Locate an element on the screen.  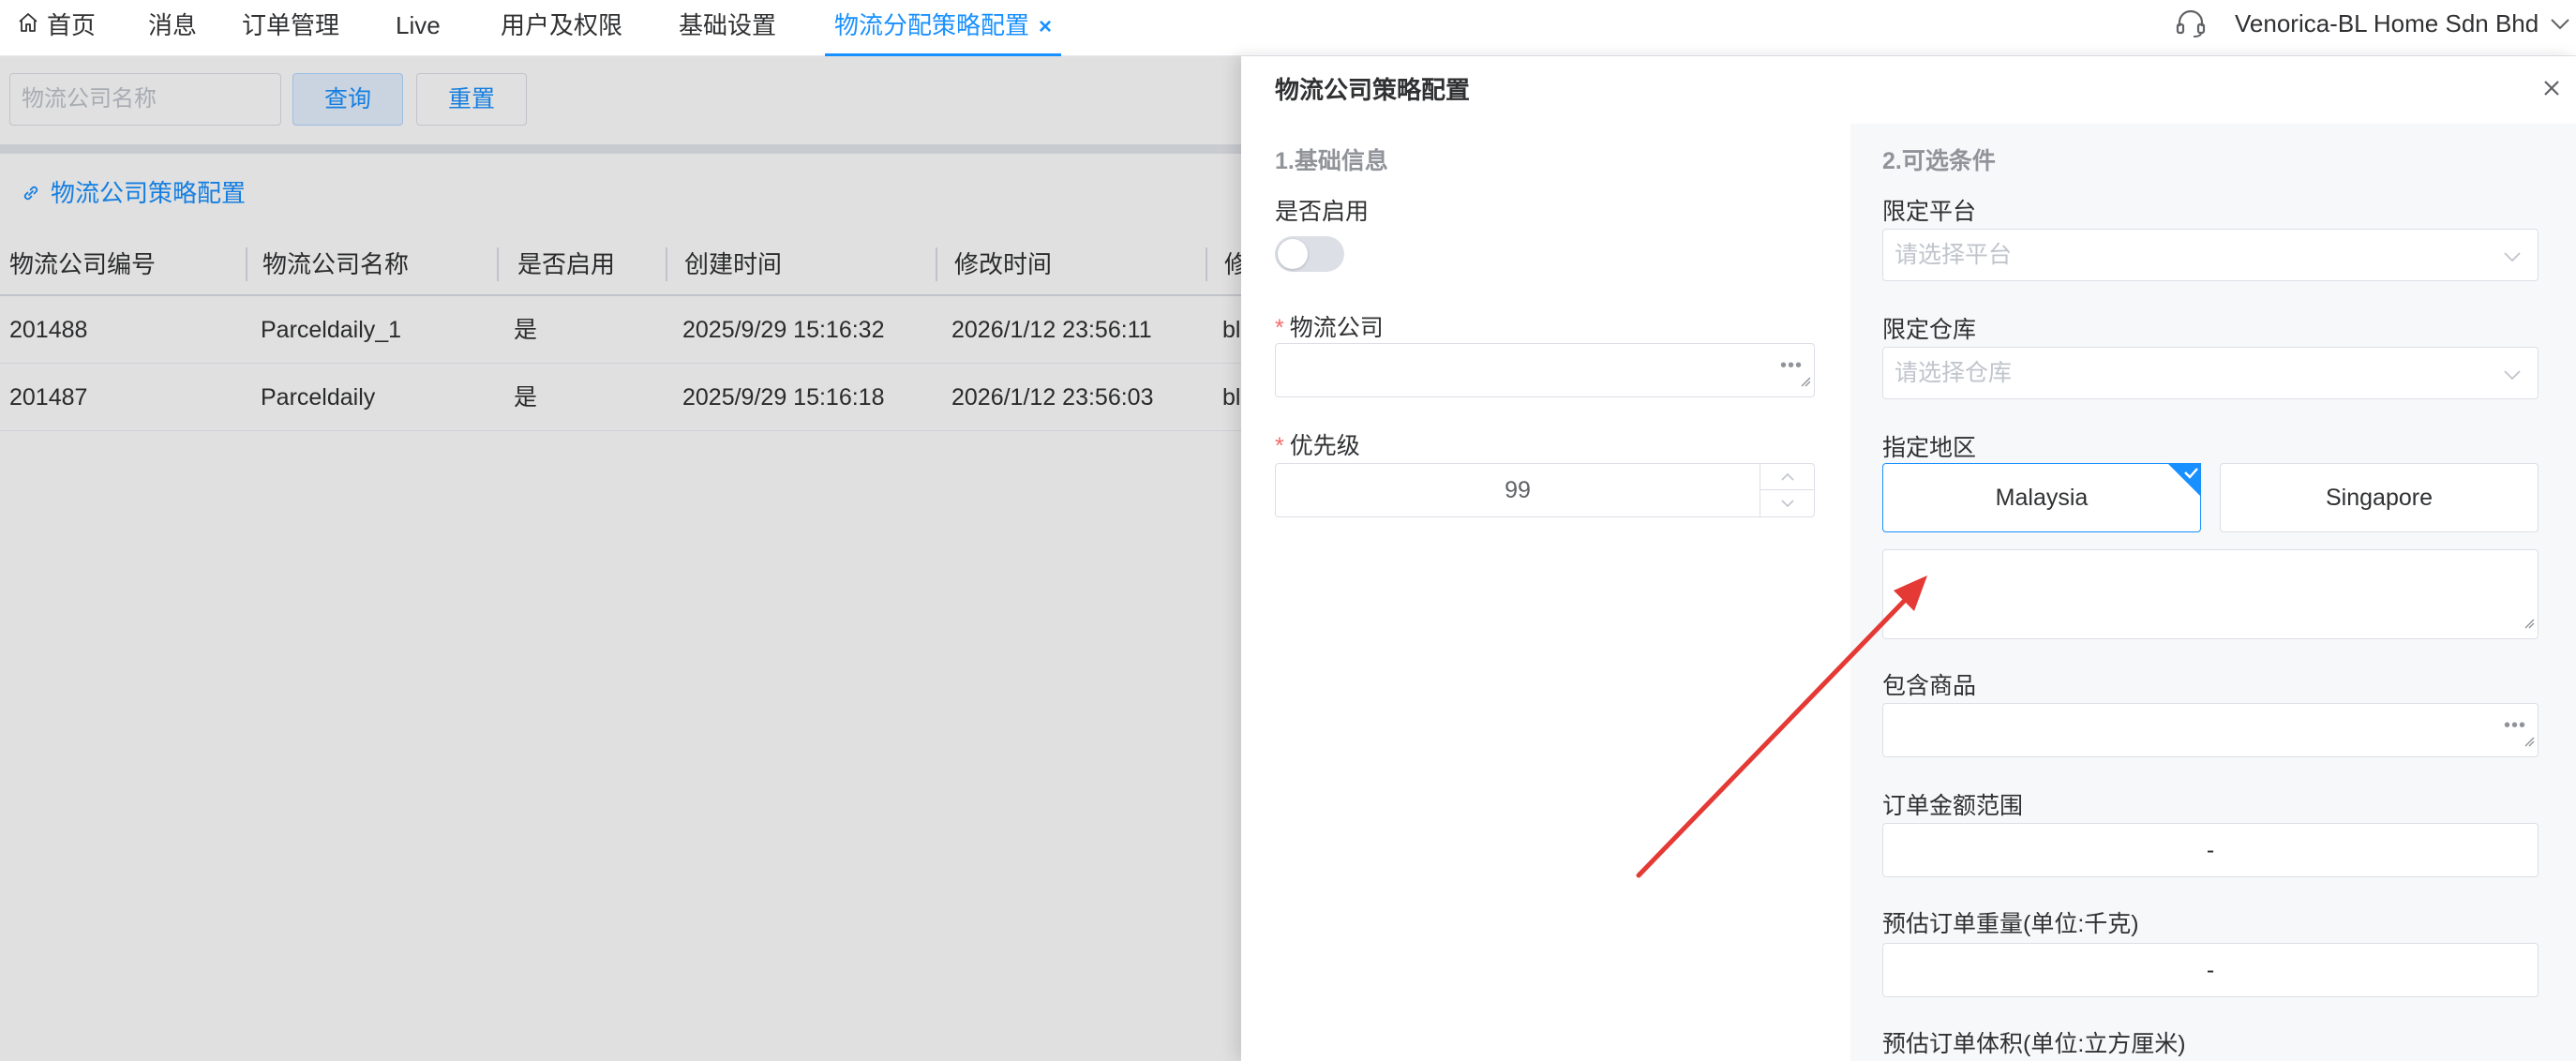
region-label: 指定地区 is located at coordinates (1929, 448).